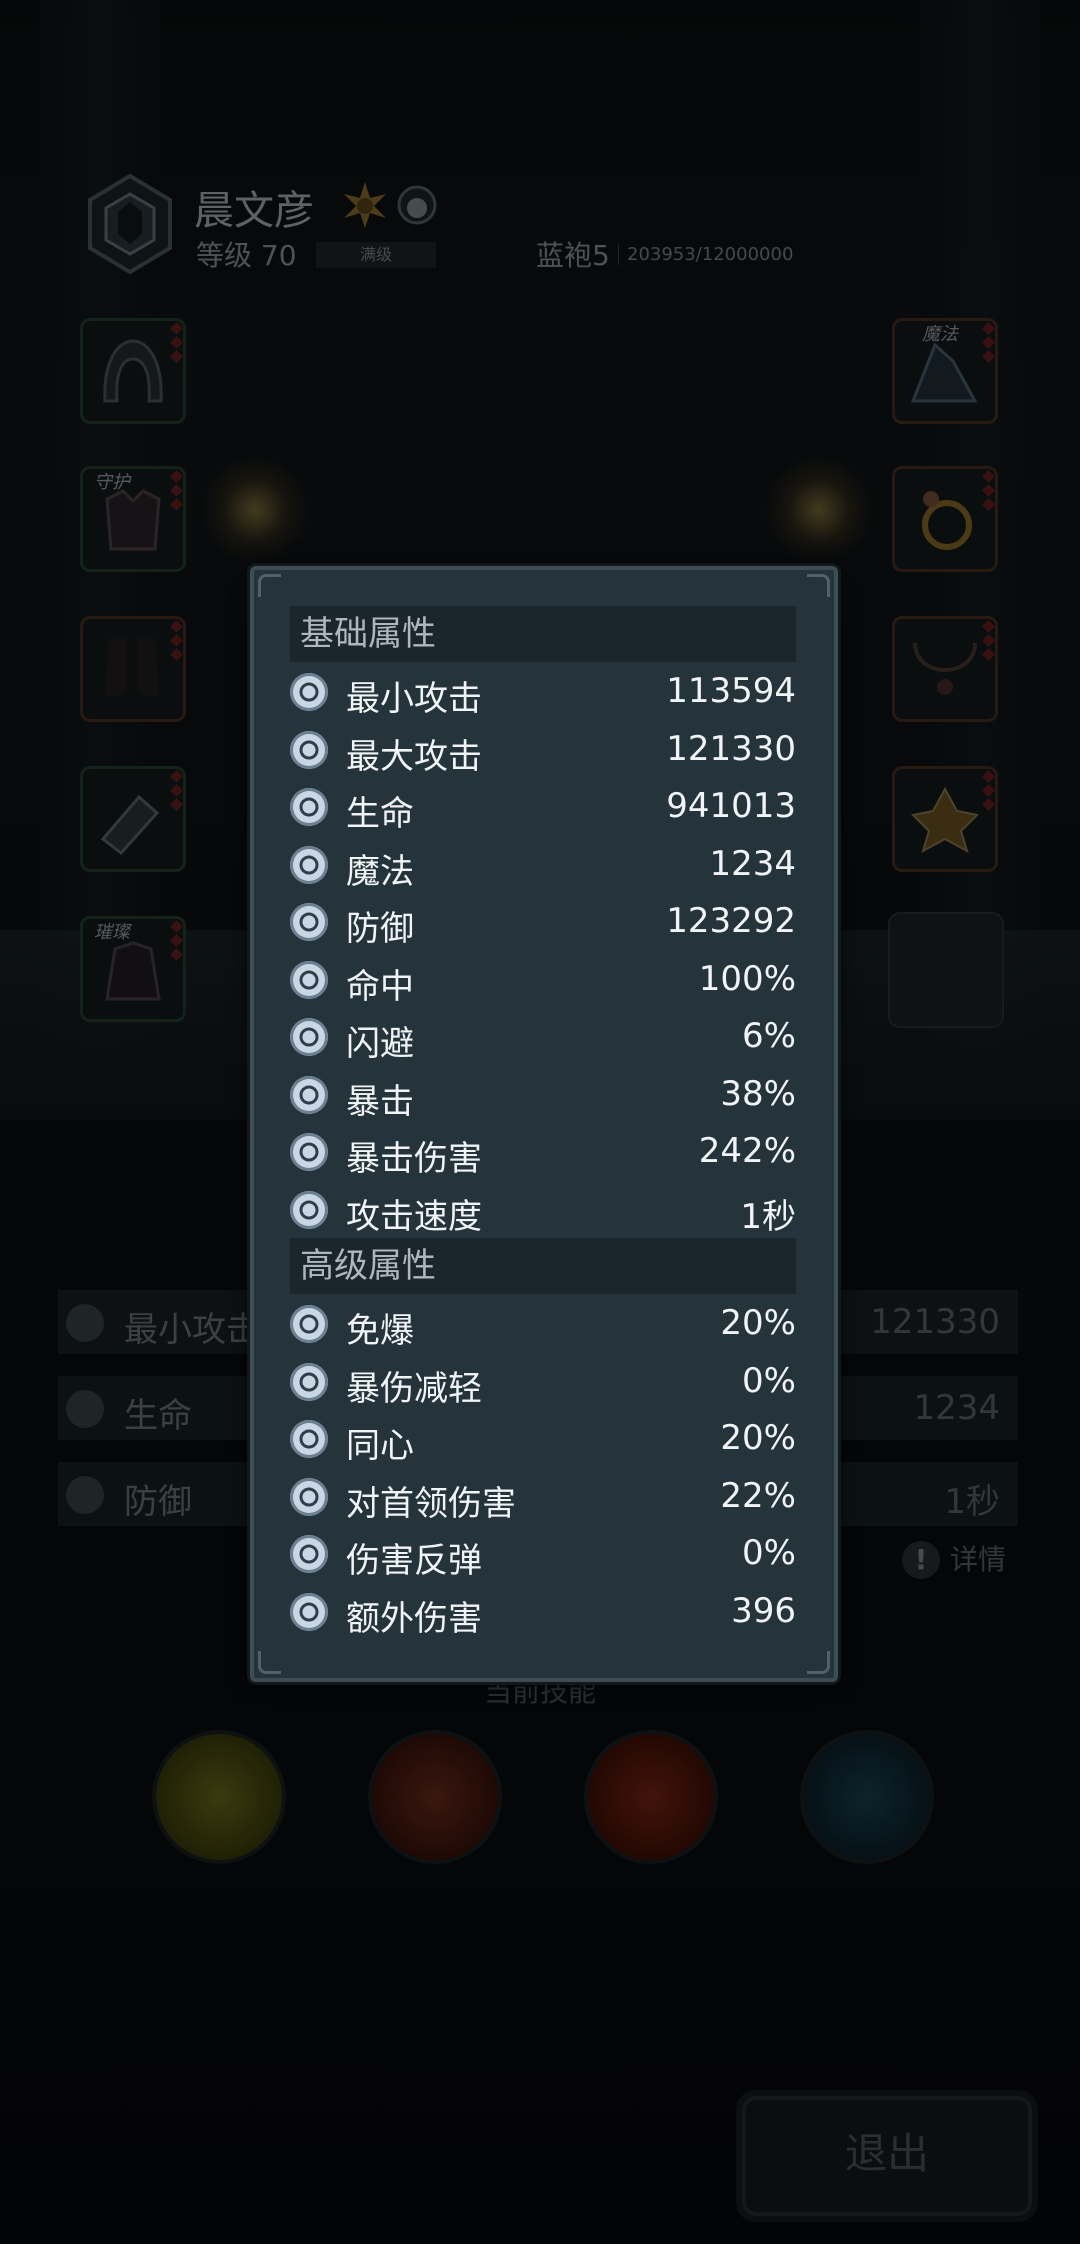 This screenshot has height=2244, width=1080. What do you see at coordinates (431, 1503) in the screenshot?
I see `attribute-label: 对首领伤害` at bounding box center [431, 1503].